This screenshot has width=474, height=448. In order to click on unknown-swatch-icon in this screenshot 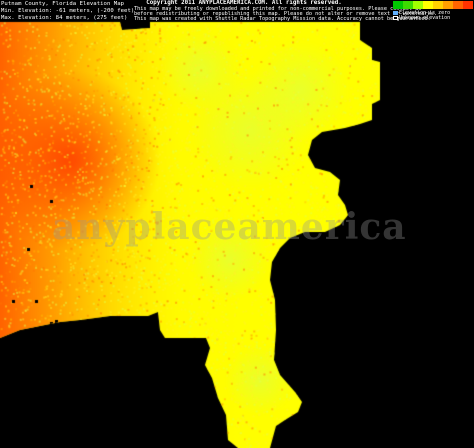, I will do `click(395, 17)`.